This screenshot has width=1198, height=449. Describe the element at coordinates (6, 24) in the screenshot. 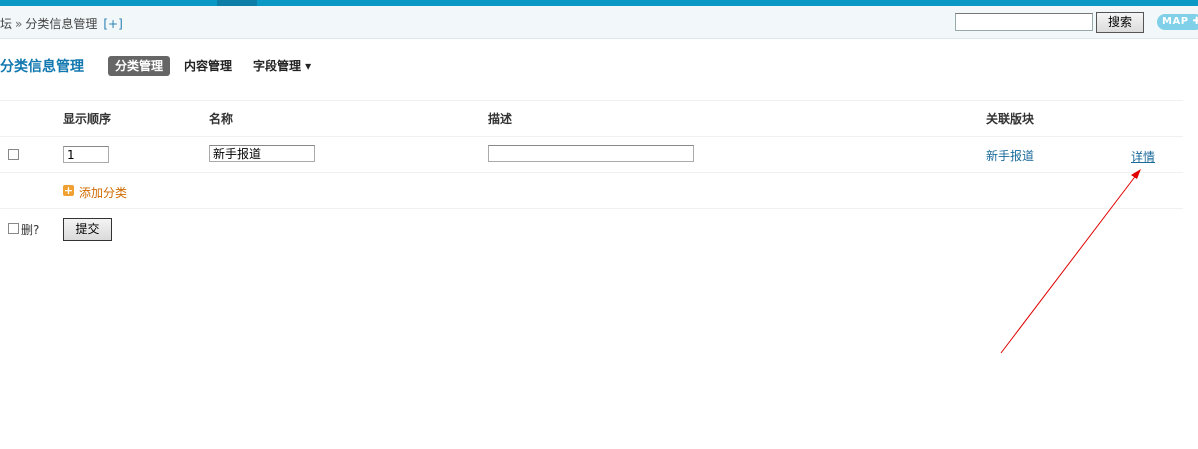

I see `breadcrumb-home: 坛` at that location.